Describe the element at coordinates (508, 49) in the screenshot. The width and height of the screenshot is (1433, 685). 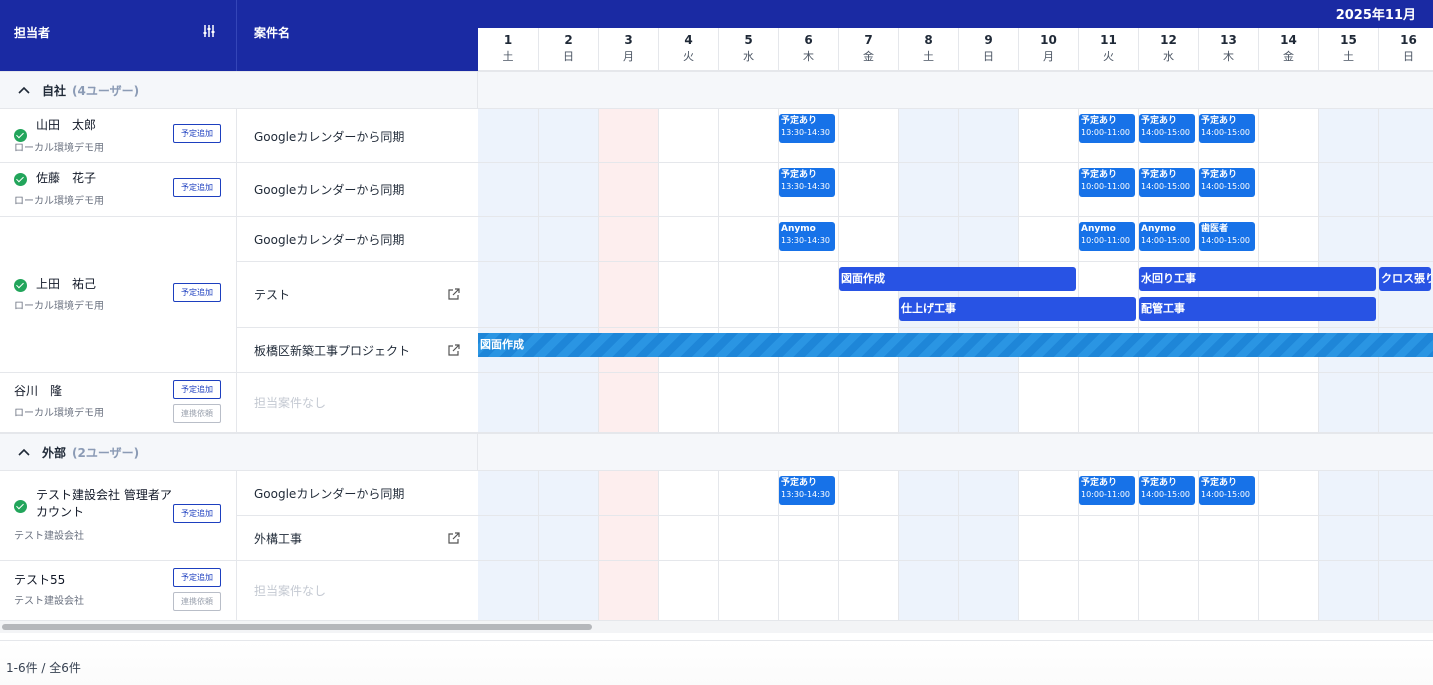
I see `day-header-cell: 1土` at that location.